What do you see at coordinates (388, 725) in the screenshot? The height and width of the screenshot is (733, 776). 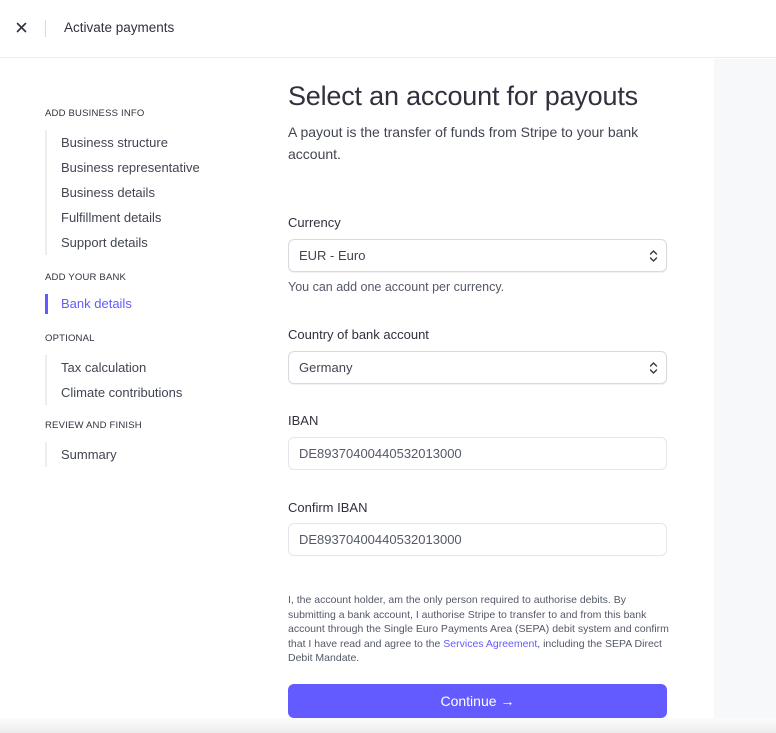 I see `bottom-shadow` at bounding box center [388, 725].